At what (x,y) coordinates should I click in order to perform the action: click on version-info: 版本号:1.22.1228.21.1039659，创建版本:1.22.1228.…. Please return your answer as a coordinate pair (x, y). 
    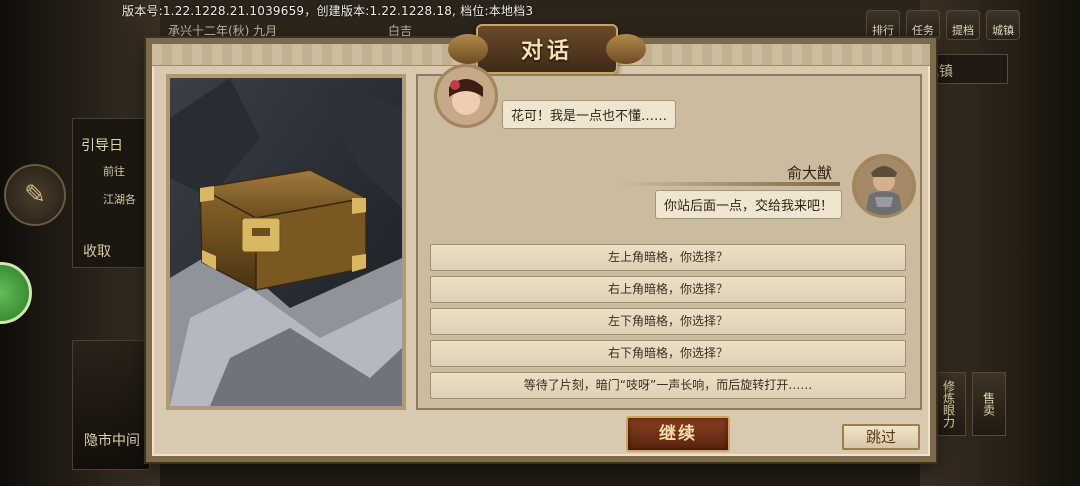
    Looking at the image, I should click on (328, 11).